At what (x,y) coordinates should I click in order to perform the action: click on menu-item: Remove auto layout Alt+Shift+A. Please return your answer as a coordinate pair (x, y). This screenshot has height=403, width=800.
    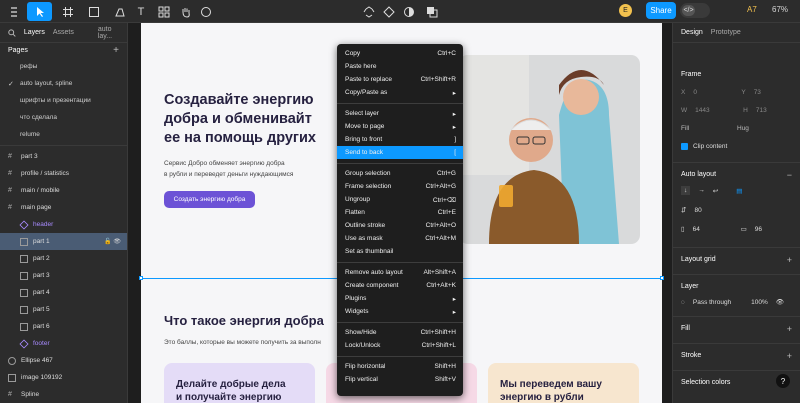
    Looking at the image, I should click on (400, 272).